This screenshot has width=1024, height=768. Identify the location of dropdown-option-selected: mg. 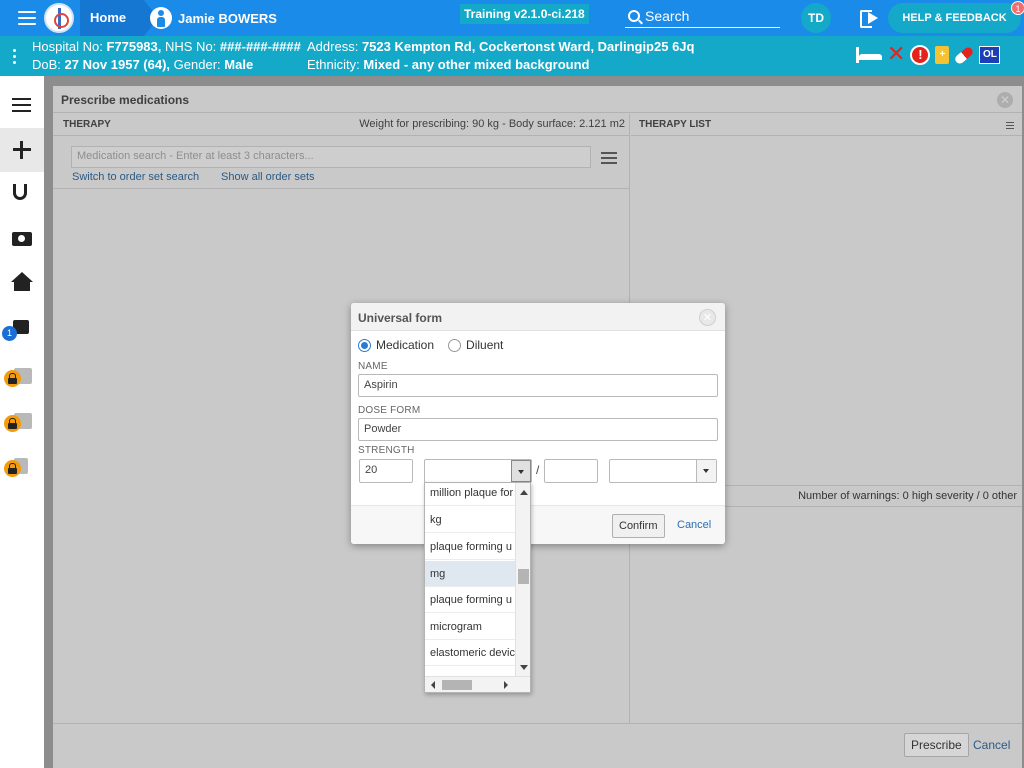
(470, 574).